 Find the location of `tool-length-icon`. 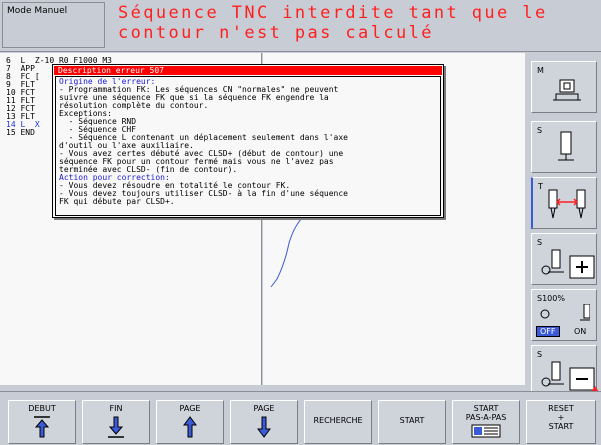

tool-length-icon is located at coordinates (567, 204).